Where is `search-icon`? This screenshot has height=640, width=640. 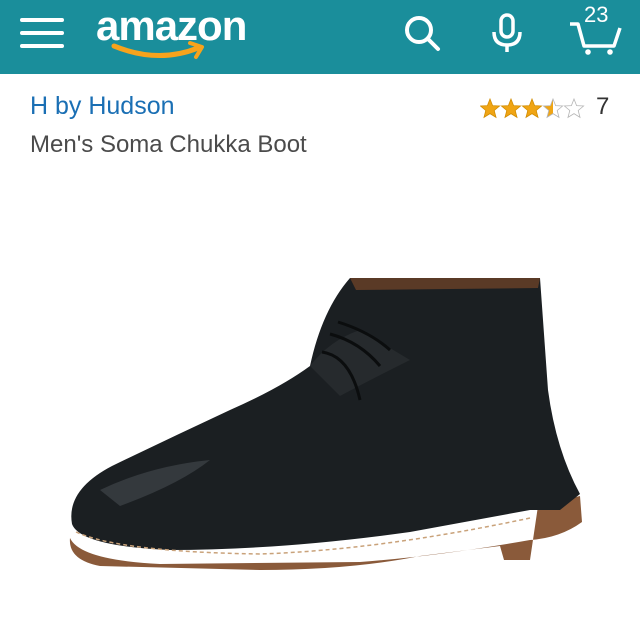
search-icon is located at coordinates (423, 33).